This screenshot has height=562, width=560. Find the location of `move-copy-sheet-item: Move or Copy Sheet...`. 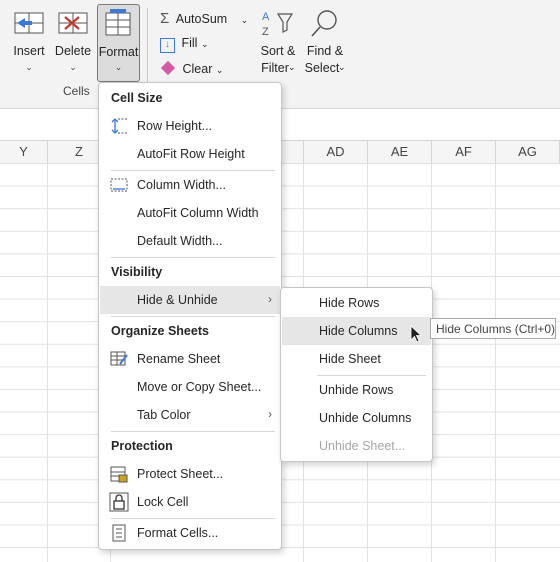

move-copy-sheet-item: Move or Copy Sheet... is located at coordinates (190, 387).